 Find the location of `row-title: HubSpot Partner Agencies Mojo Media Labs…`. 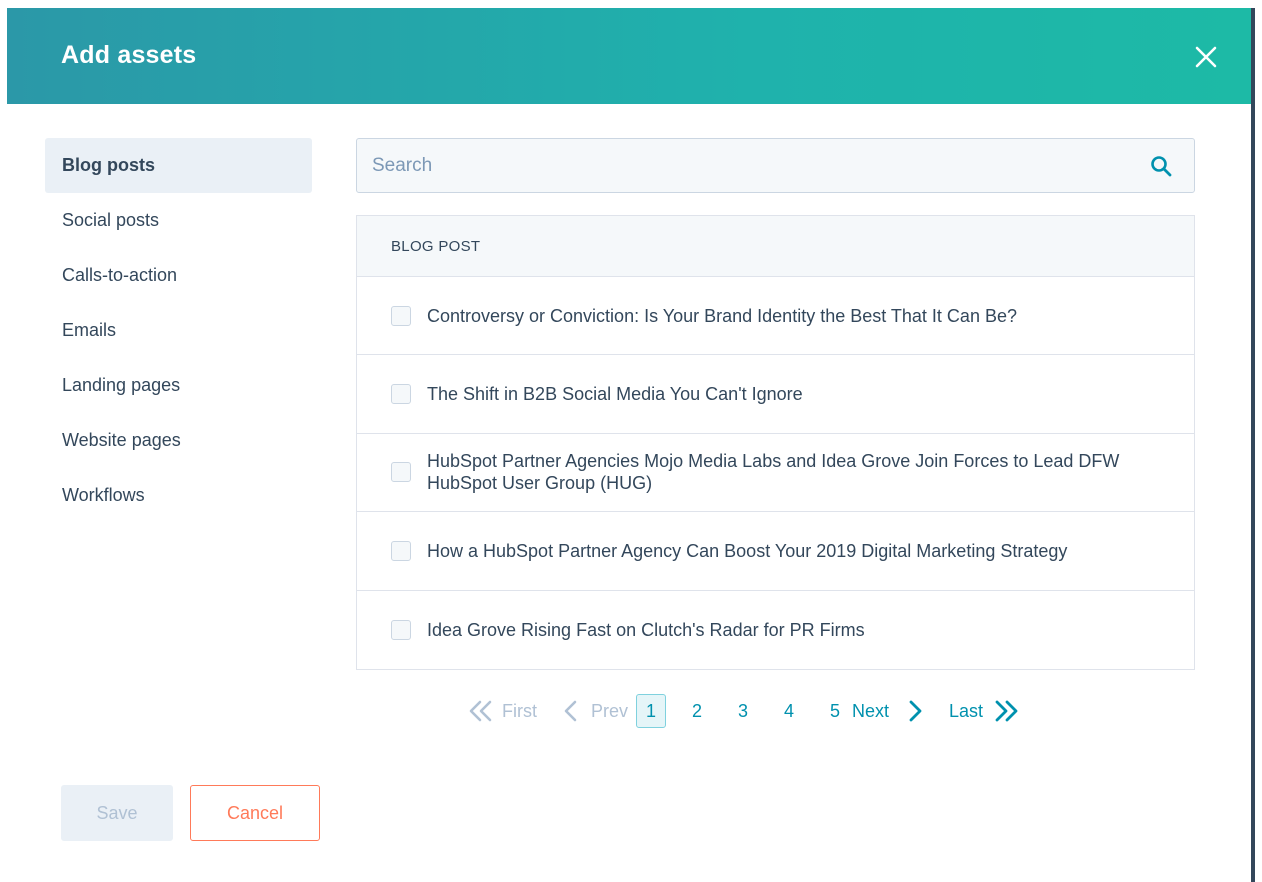

row-title: HubSpot Partner Agencies Mojo Media Labs… is located at coordinates (773, 472).